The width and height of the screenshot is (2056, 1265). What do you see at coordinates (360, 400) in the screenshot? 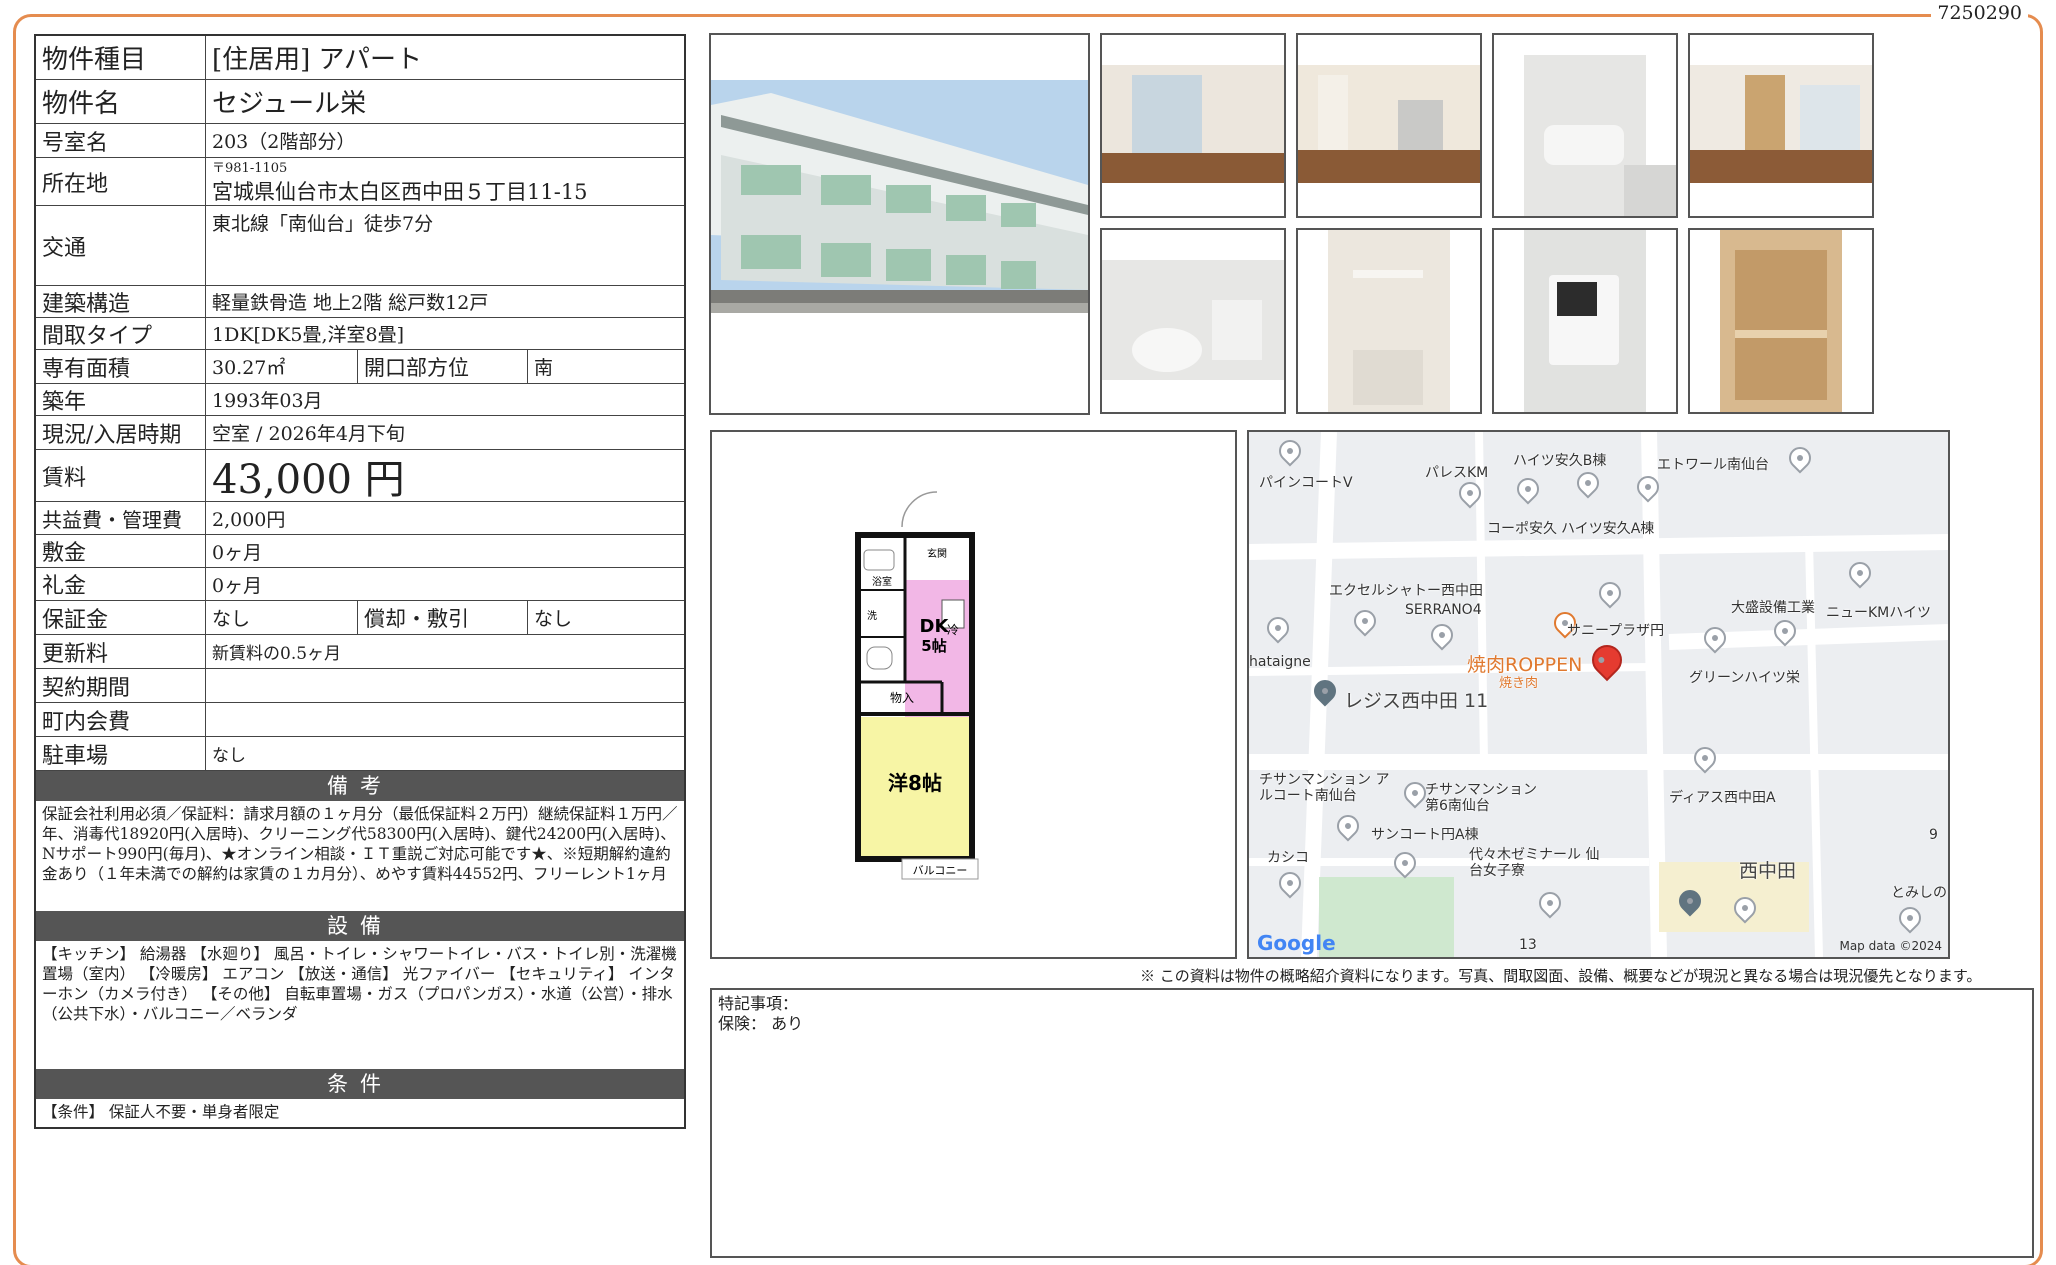
I see `row-built: 築年 1993年03月` at bounding box center [360, 400].